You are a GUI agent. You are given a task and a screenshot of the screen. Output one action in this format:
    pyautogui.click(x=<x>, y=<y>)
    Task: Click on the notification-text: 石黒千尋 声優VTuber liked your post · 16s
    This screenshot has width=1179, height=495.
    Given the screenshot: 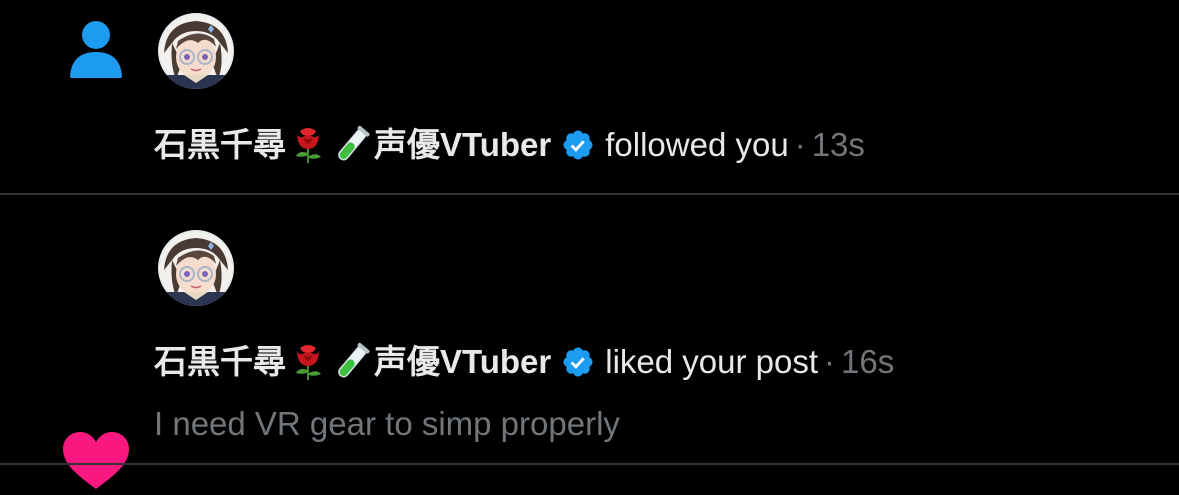 What is the action you would take?
    pyautogui.click(x=524, y=362)
    